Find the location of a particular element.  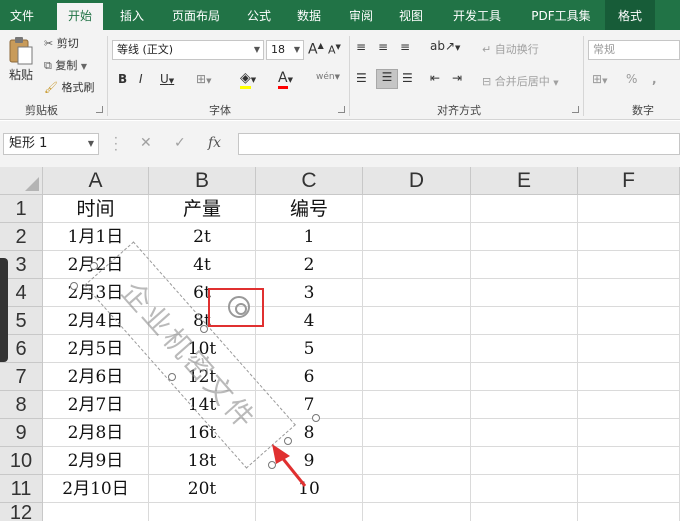

row-header: 8 is located at coordinates (21, 405).